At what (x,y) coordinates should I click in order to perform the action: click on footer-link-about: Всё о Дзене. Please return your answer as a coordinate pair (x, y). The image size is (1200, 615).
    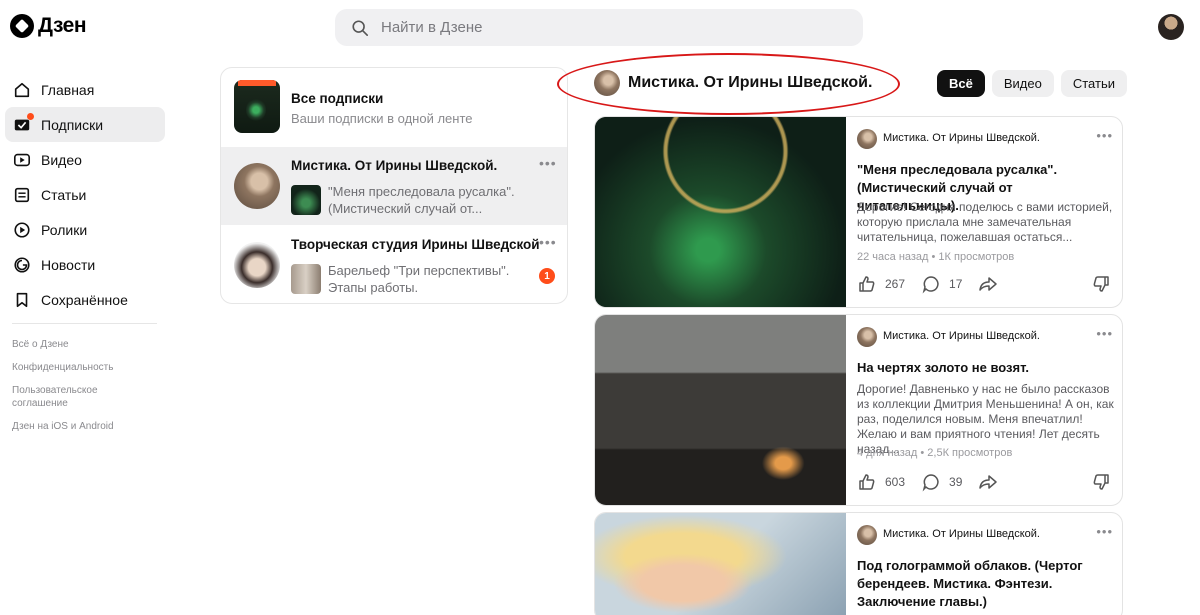
    Looking at the image, I should click on (77, 344).